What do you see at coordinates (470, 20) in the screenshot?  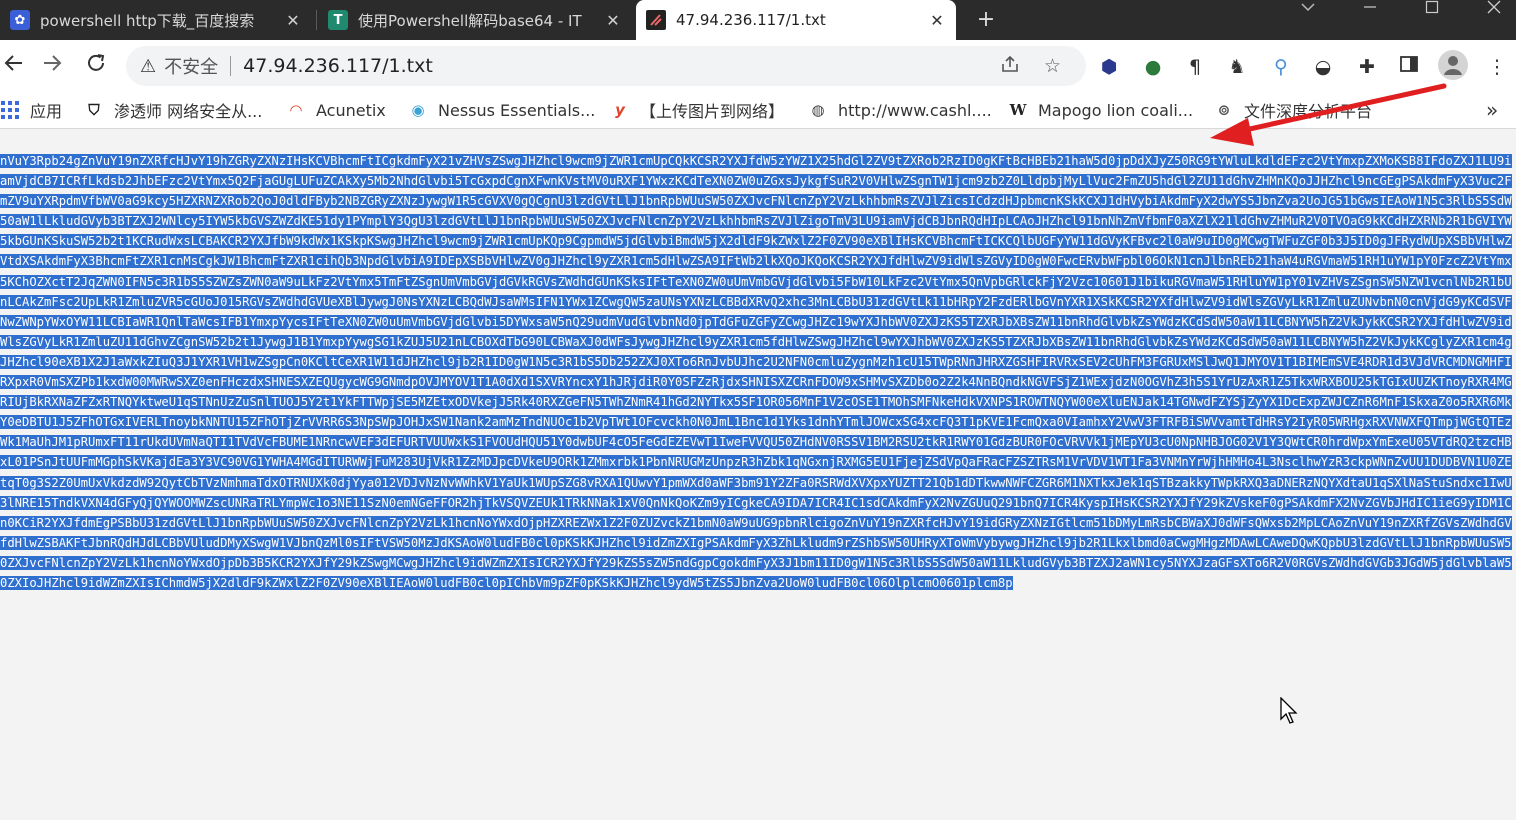 I see `tab-title: 使用Powershell解码base64 - IT` at bounding box center [470, 20].